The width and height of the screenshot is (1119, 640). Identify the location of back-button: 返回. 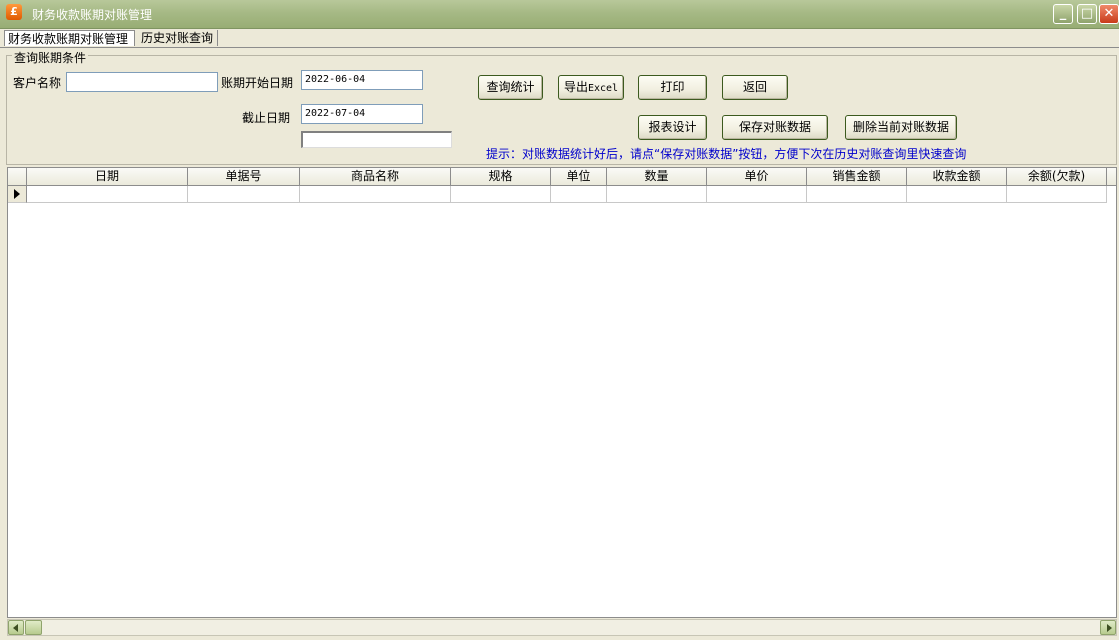
(755, 87).